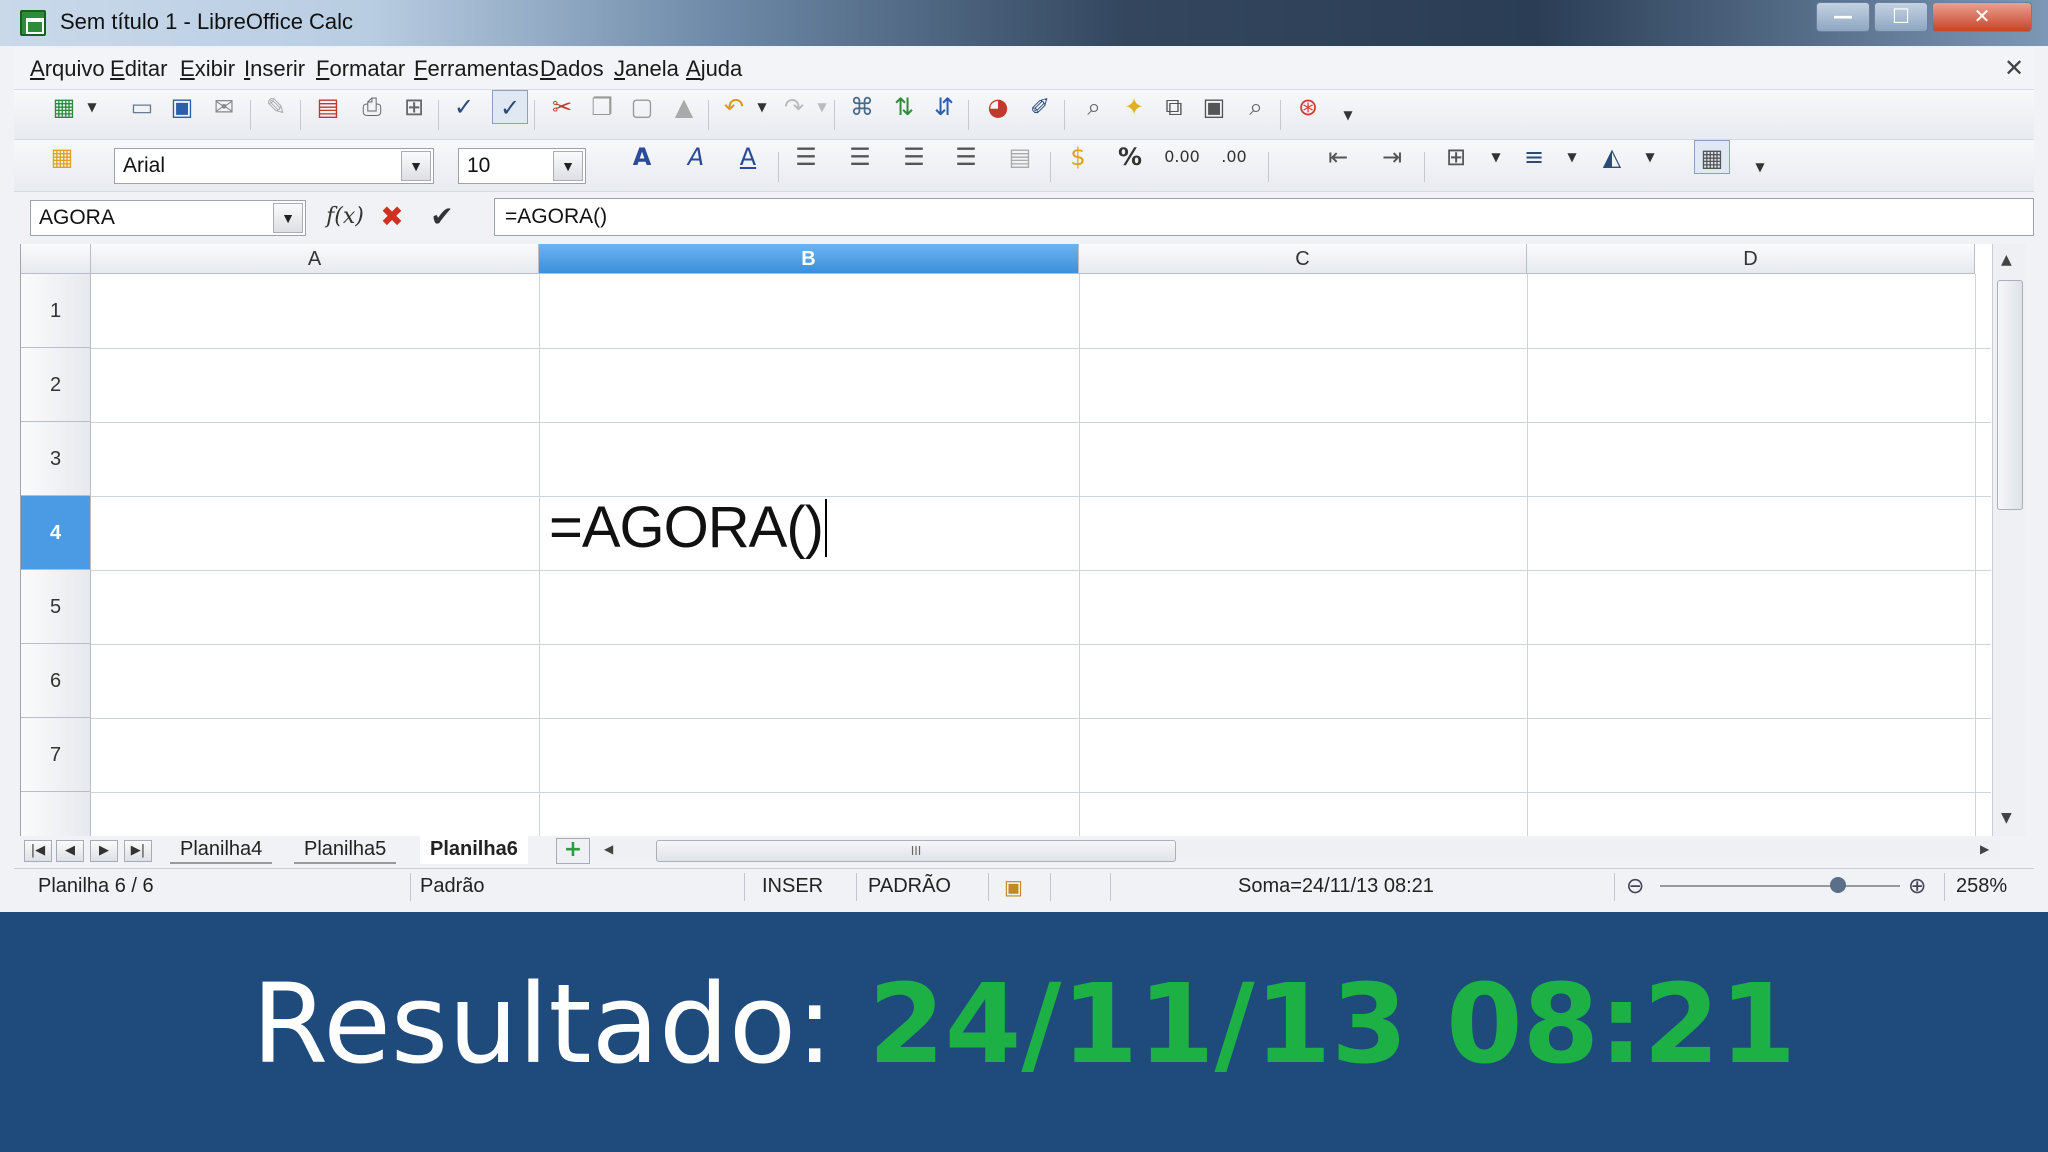 Image resolution: width=2048 pixels, height=1152 pixels. What do you see at coordinates (1264, 217) in the screenshot?
I see `formula-input: =AGORA()` at bounding box center [1264, 217].